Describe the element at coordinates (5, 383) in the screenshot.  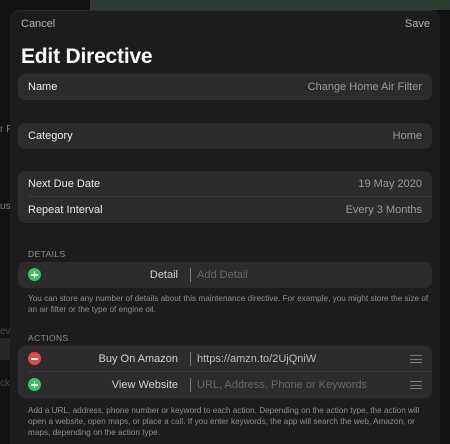
I see `background-text-fragment: ck` at that location.